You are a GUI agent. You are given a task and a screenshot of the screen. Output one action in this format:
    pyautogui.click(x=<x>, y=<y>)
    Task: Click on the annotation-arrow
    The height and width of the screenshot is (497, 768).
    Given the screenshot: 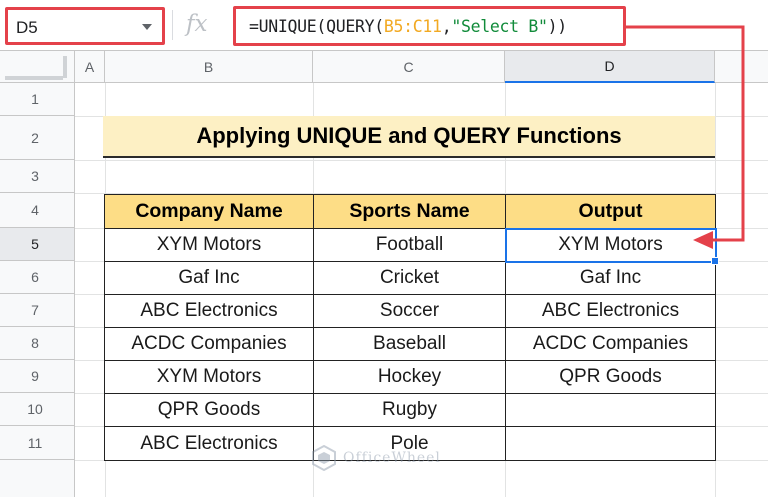 What is the action you would take?
    pyautogui.click(x=685, y=137)
    